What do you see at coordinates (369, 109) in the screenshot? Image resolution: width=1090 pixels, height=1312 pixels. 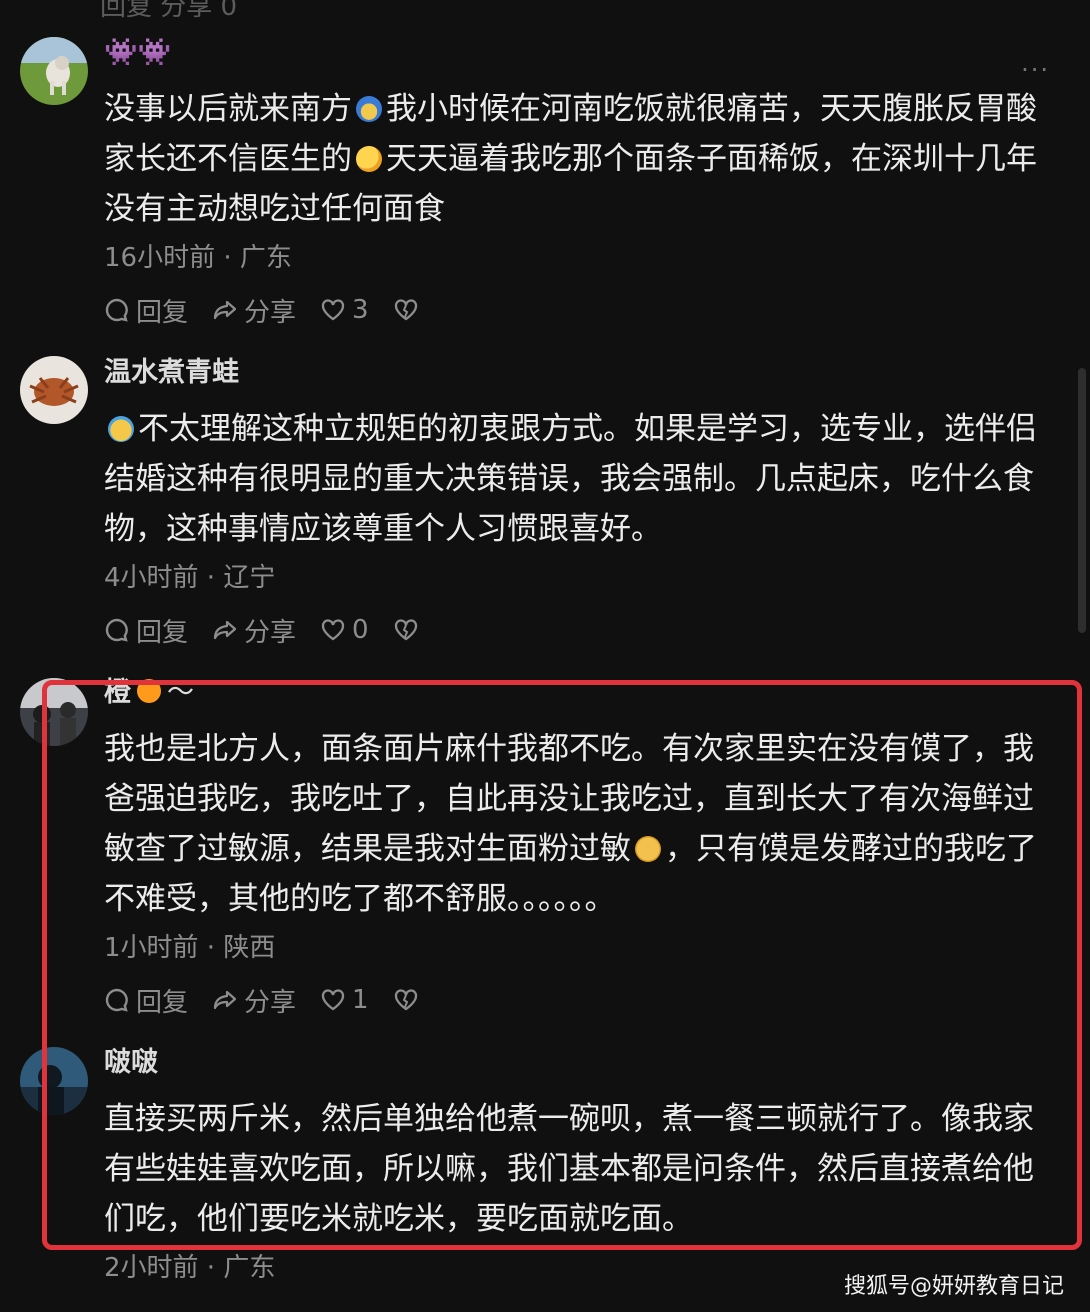 I see `scared-emoji-icon` at bounding box center [369, 109].